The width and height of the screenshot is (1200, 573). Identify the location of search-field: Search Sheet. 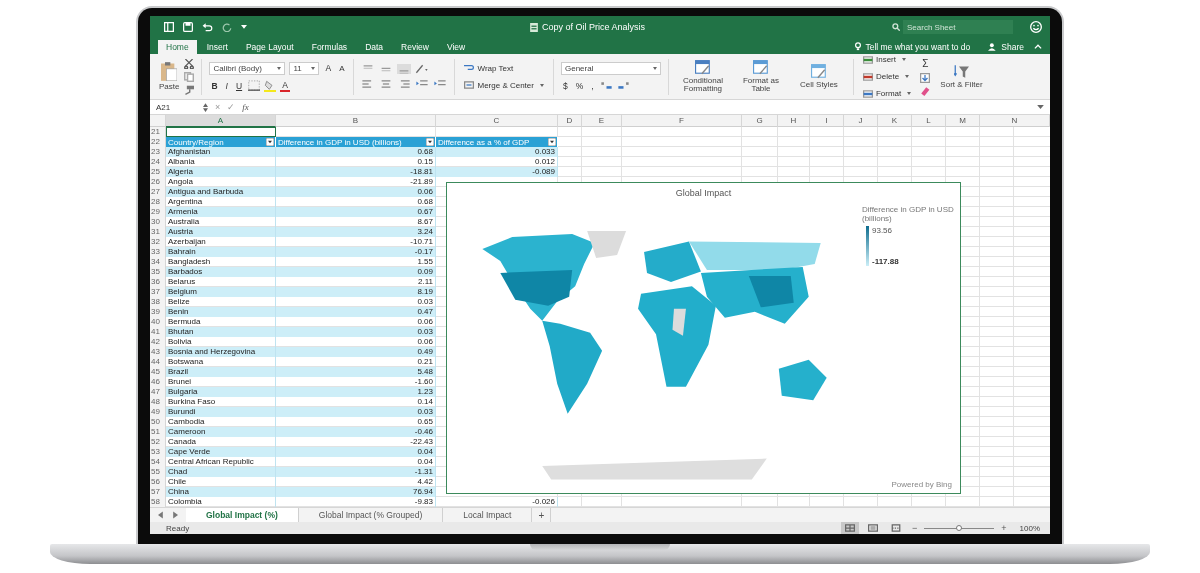
(958, 27).